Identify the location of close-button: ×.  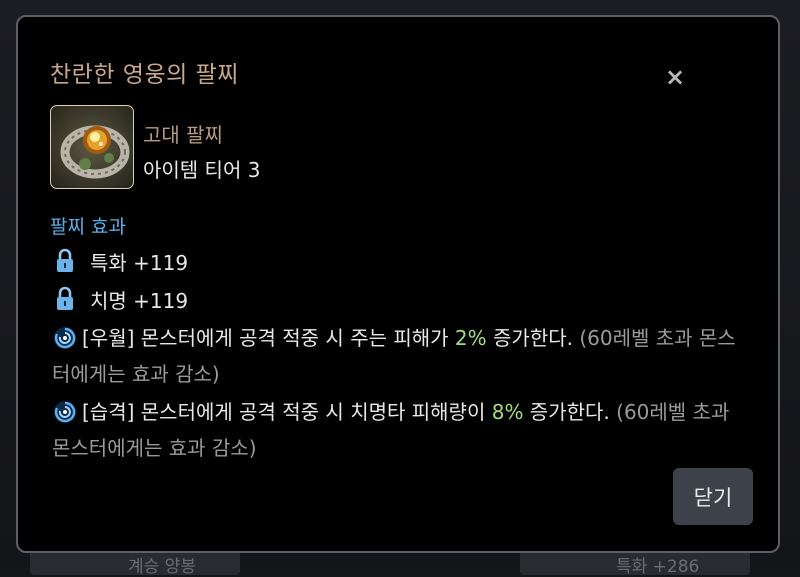
(675, 77).